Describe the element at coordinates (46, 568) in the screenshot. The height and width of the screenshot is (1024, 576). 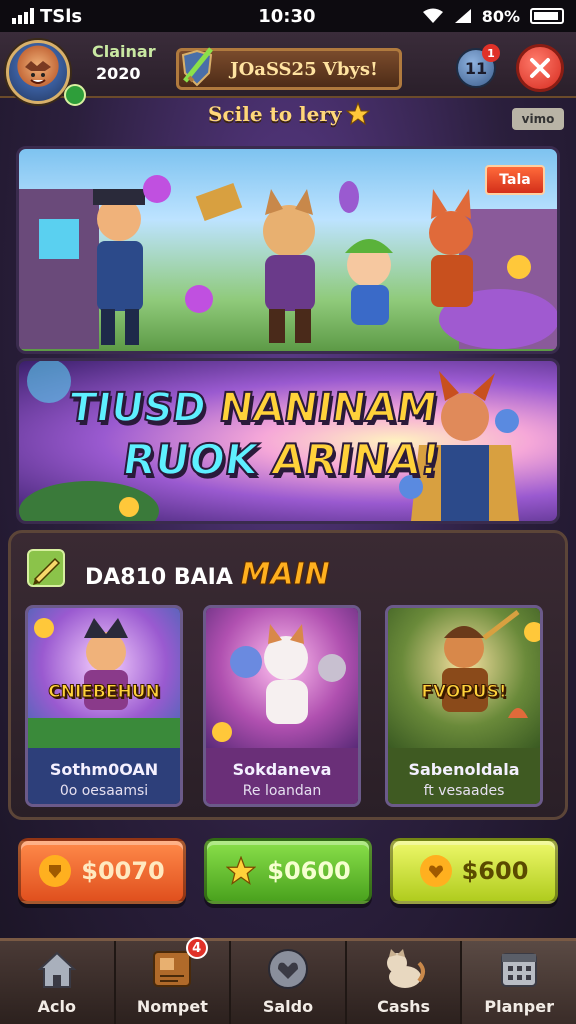
I see `pencil-check-icon` at that location.